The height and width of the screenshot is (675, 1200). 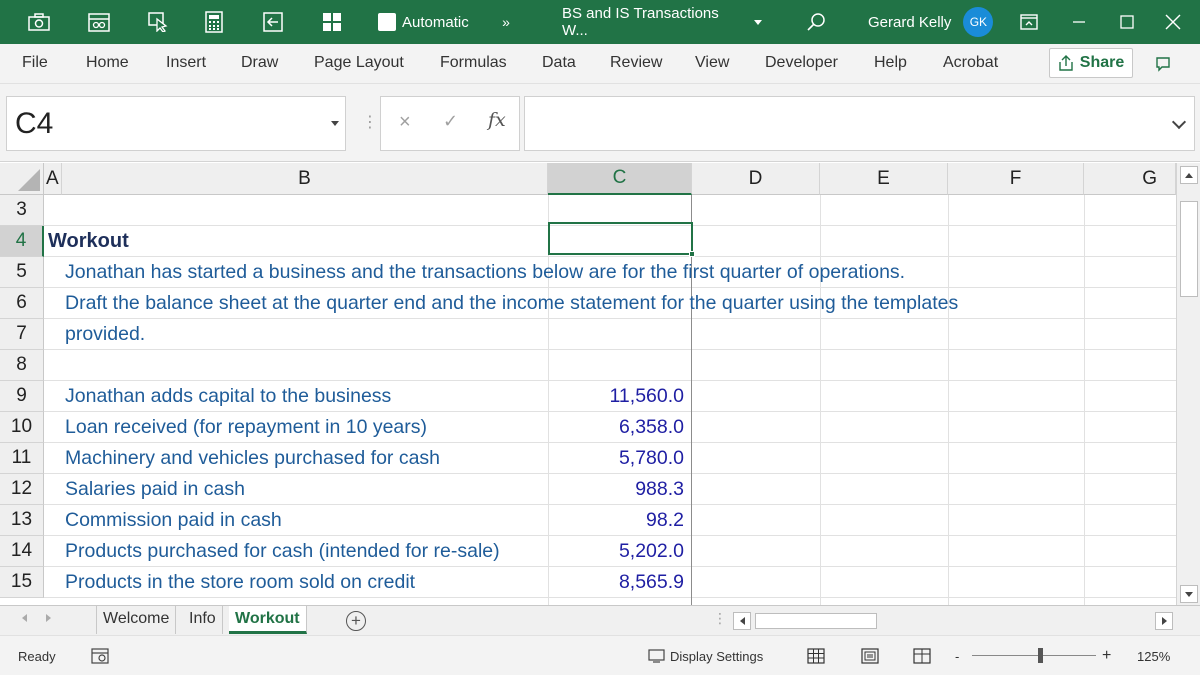 I want to click on cell-title: Workout, so click(x=88, y=241).